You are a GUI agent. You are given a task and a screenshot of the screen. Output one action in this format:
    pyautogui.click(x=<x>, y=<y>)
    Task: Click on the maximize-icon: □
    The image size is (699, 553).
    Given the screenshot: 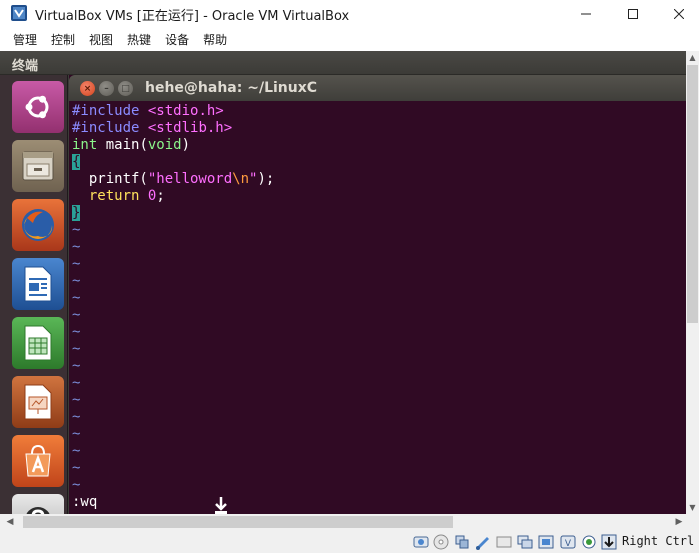 What is the action you would take?
    pyautogui.click(x=125, y=88)
    